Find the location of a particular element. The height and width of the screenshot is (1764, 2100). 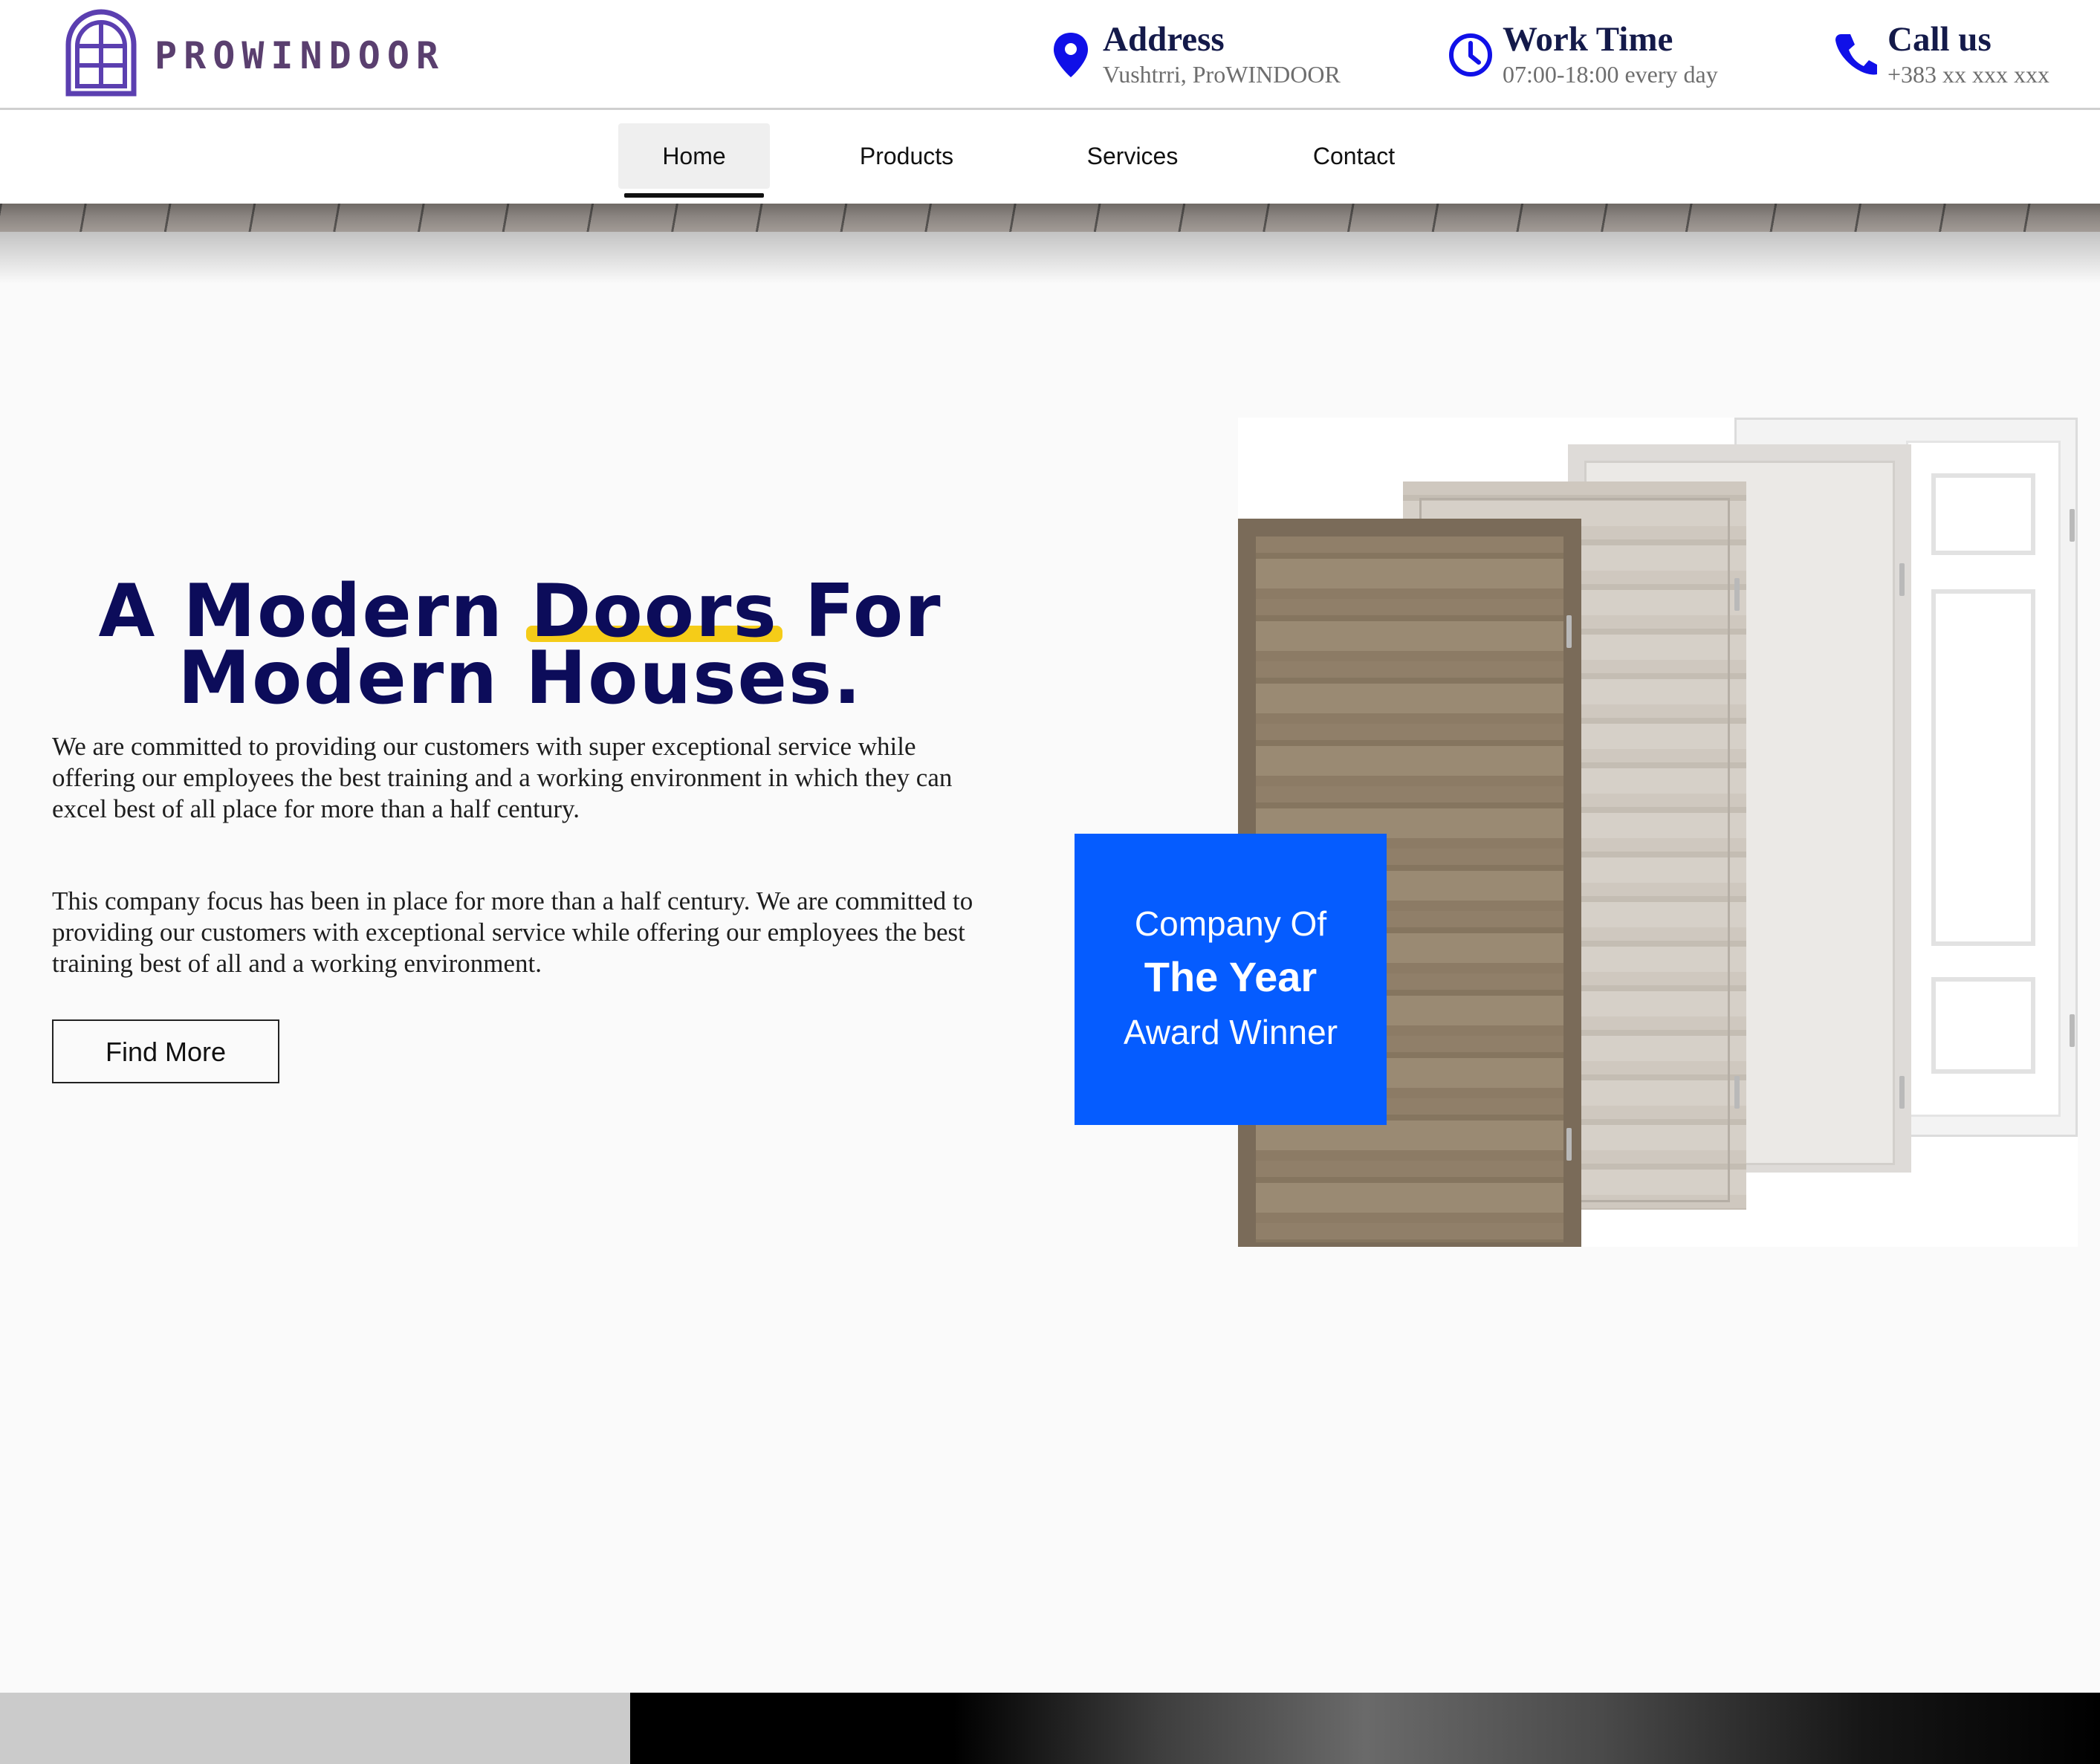

brand-logo: PROWINDOOR is located at coordinates (251, 53).